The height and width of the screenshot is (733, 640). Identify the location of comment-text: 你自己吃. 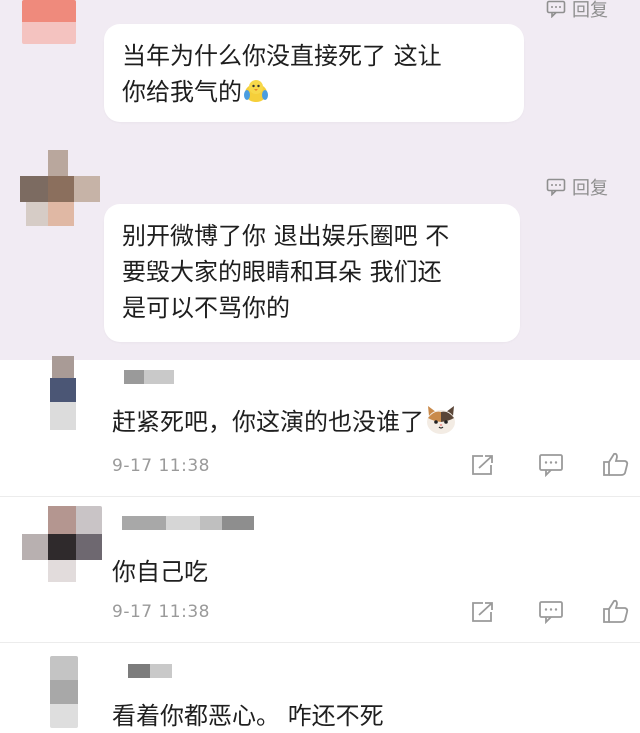
(160, 572).